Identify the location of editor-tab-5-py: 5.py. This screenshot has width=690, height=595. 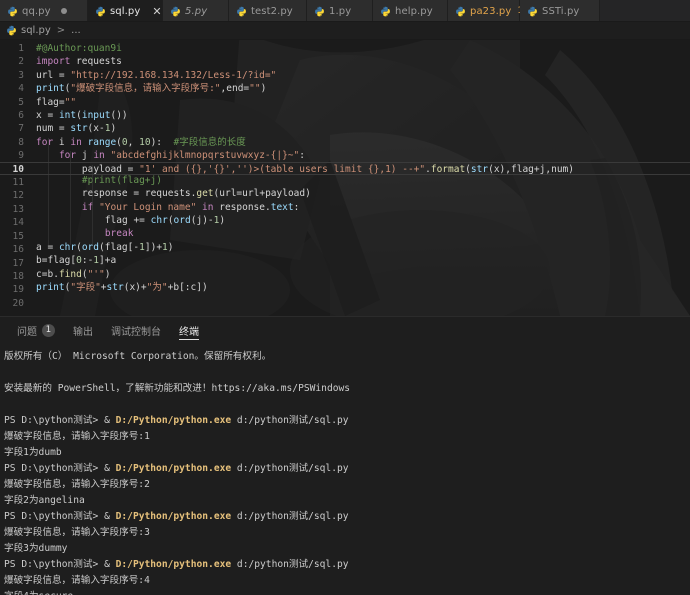
(196, 10).